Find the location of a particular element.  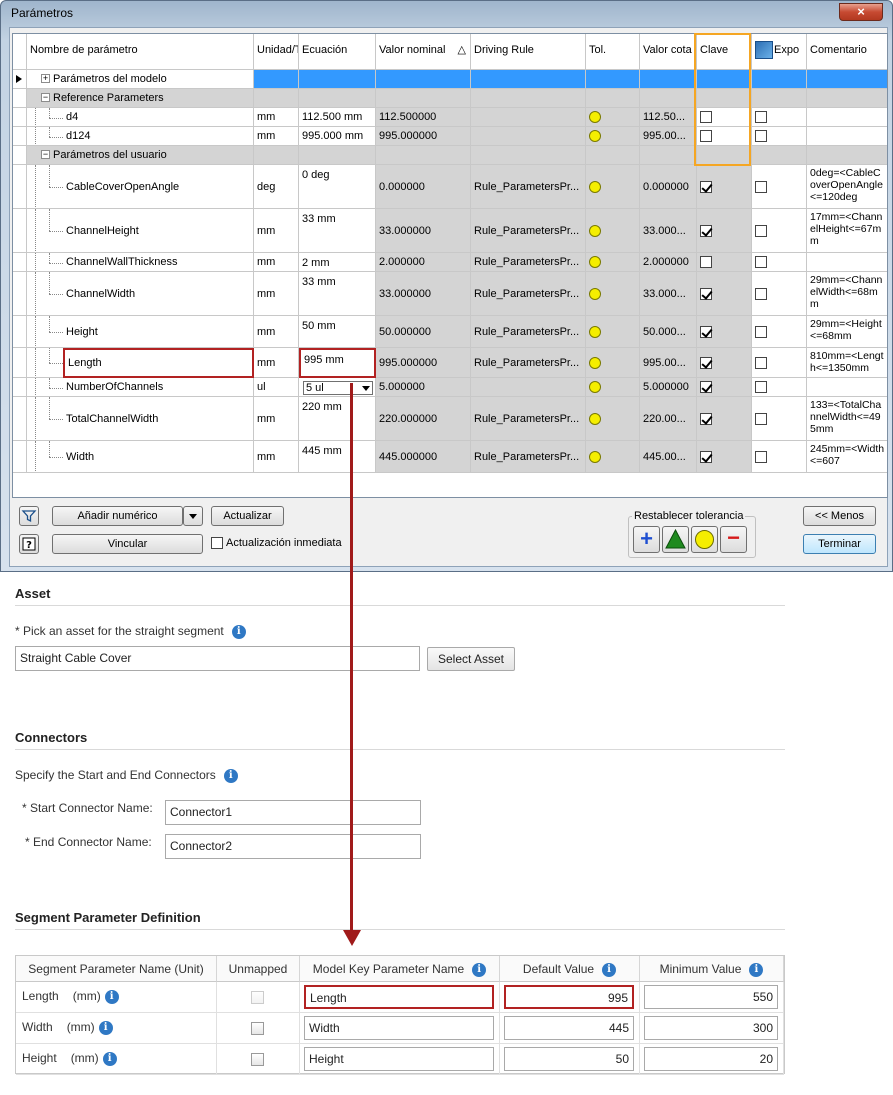

param-comment-cell: 17mm=<ChannelHeight<=67mm is located at coordinates (847, 231).